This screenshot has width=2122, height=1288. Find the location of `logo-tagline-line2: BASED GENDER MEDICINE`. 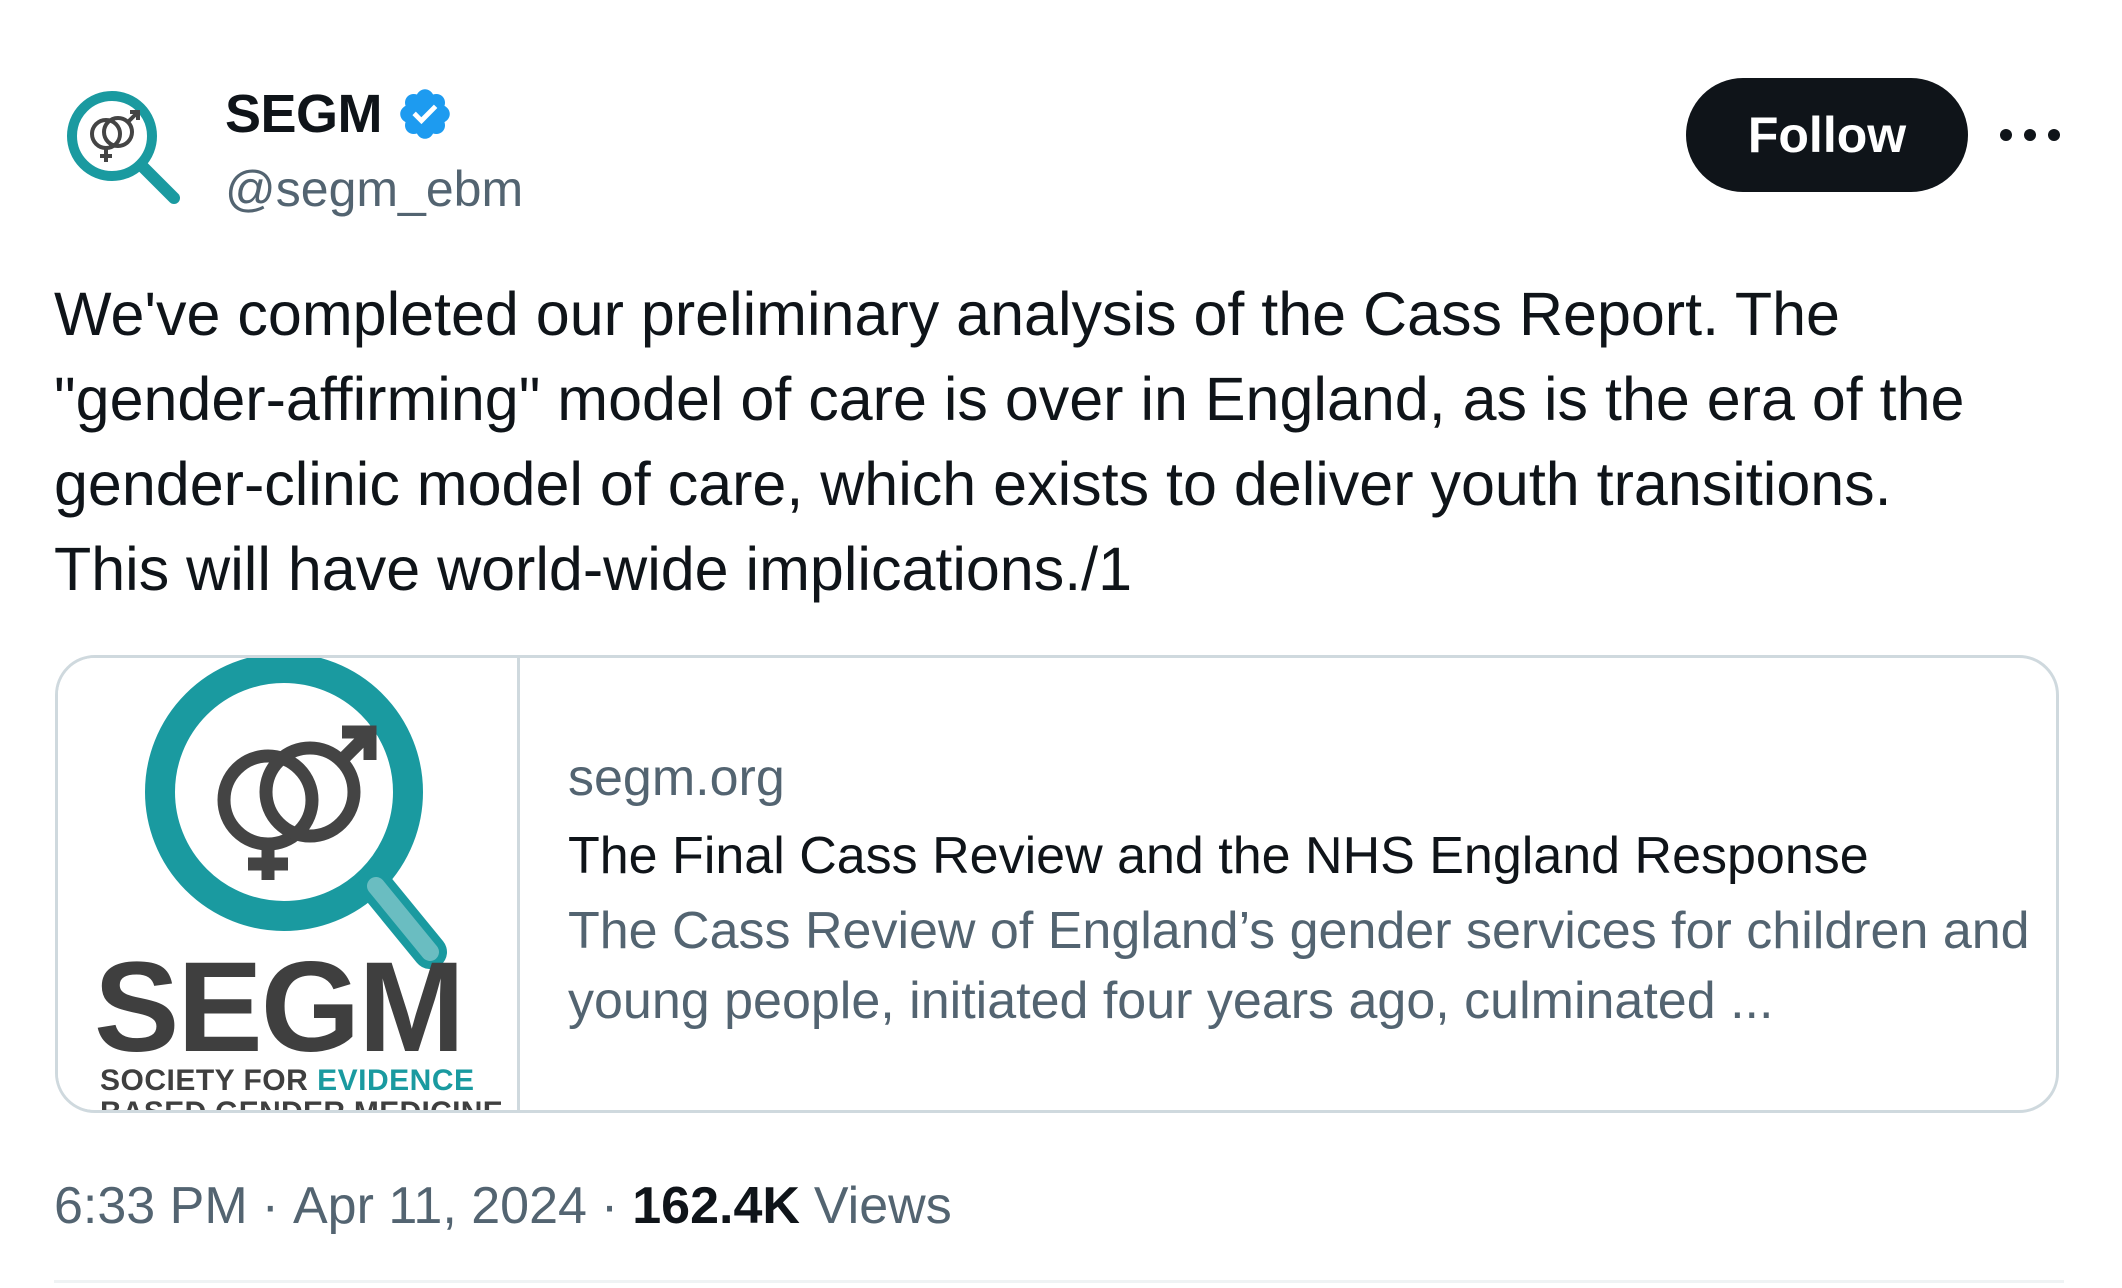

logo-tagline-line2: BASED GENDER MEDICINE is located at coordinates (302, 1104).